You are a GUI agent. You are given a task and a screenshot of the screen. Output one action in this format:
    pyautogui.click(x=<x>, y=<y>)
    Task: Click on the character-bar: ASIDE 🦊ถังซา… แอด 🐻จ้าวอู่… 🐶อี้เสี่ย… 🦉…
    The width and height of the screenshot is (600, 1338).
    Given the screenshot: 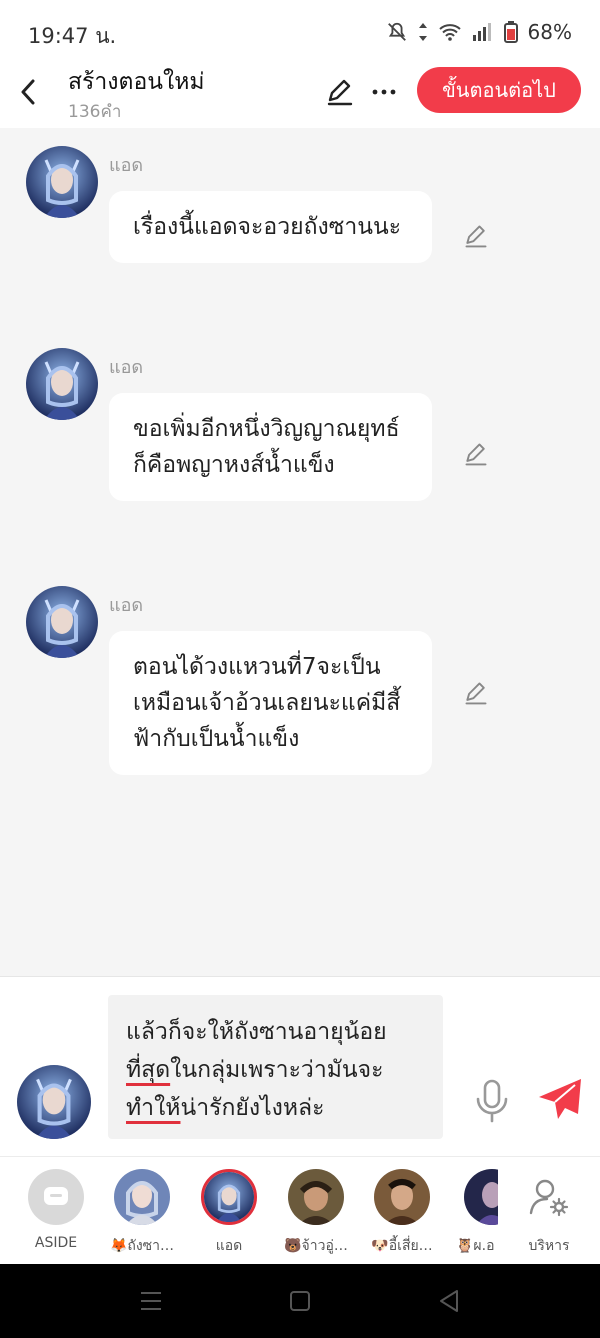 What is the action you would take?
    pyautogui.click(x=300, y=1210)
    